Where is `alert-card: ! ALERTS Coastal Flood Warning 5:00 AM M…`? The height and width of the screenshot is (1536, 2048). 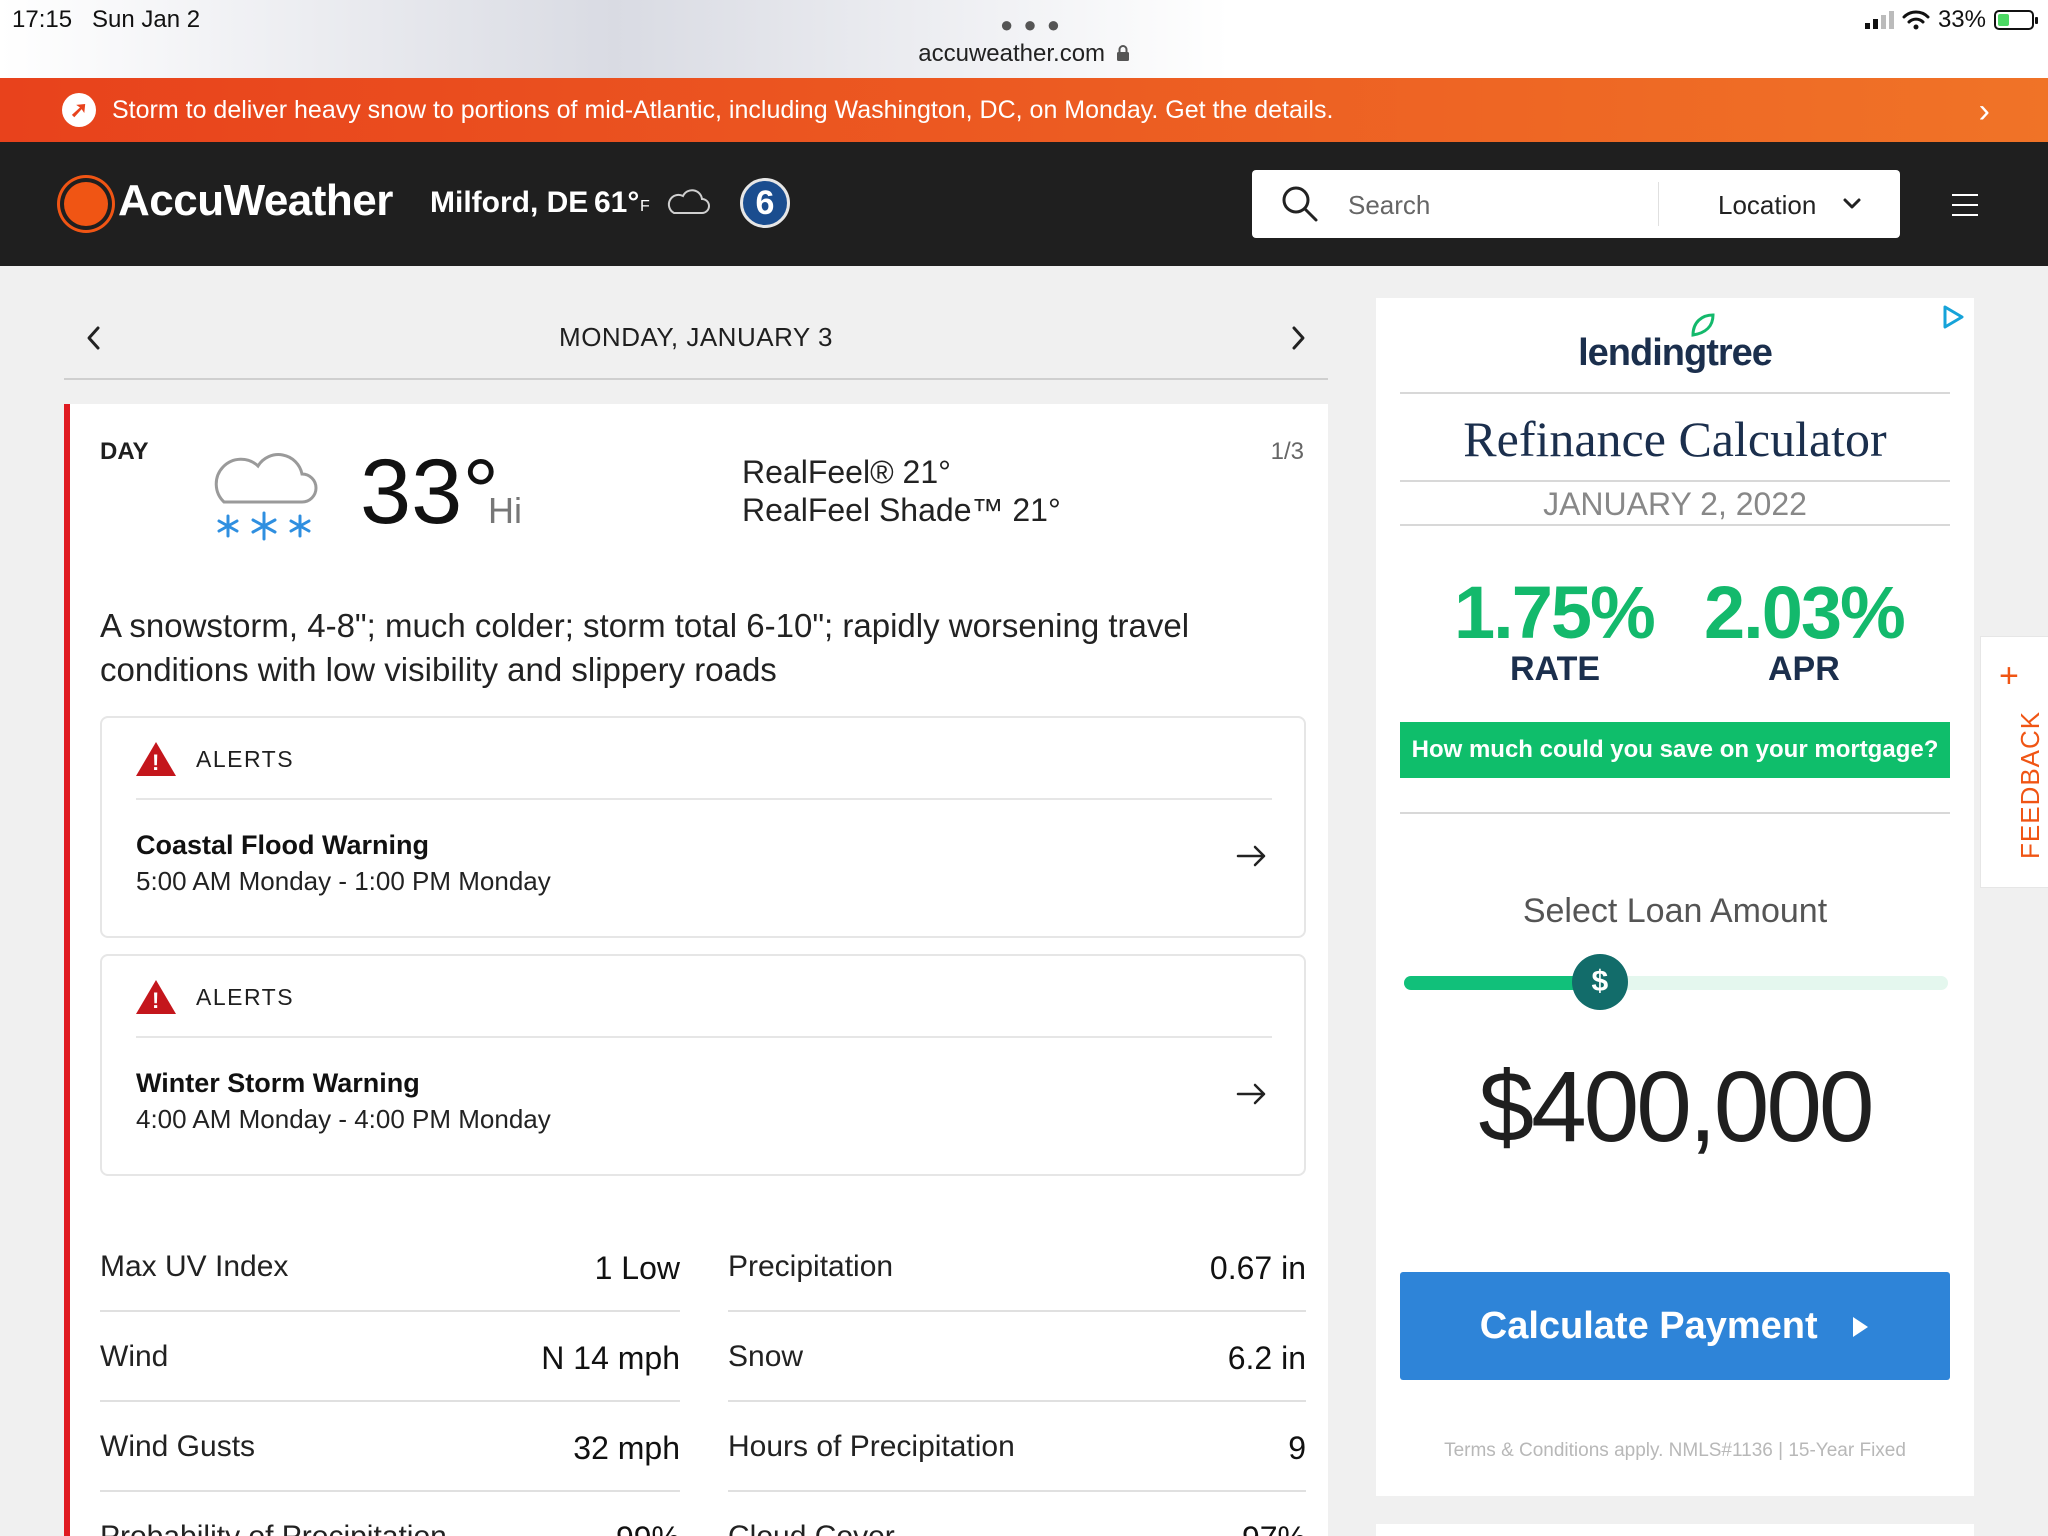
alert-card: ! ALERTS Coastal Flood Warning 5:00 AM M… is located at coordinates (703, 827).